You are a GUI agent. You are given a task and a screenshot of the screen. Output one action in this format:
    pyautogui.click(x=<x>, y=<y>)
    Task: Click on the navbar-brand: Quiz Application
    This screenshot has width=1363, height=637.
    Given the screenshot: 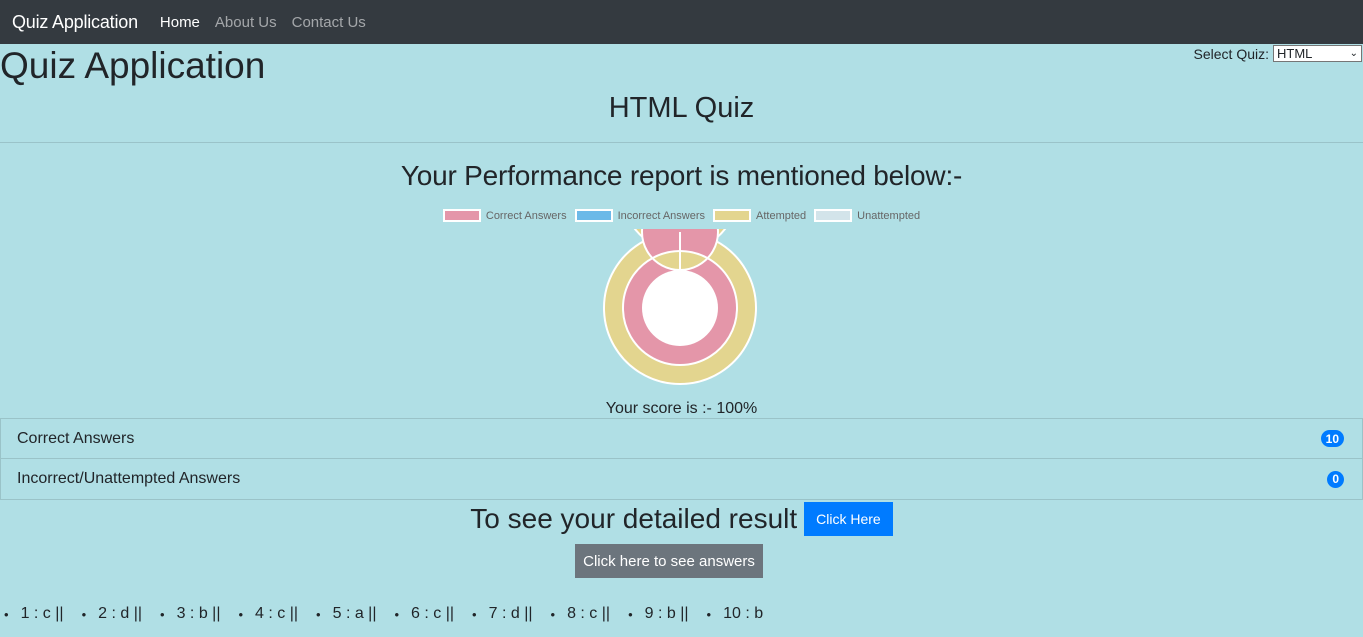 What is the action you would take?
    pyautogui.click(x=75, y=22)
    